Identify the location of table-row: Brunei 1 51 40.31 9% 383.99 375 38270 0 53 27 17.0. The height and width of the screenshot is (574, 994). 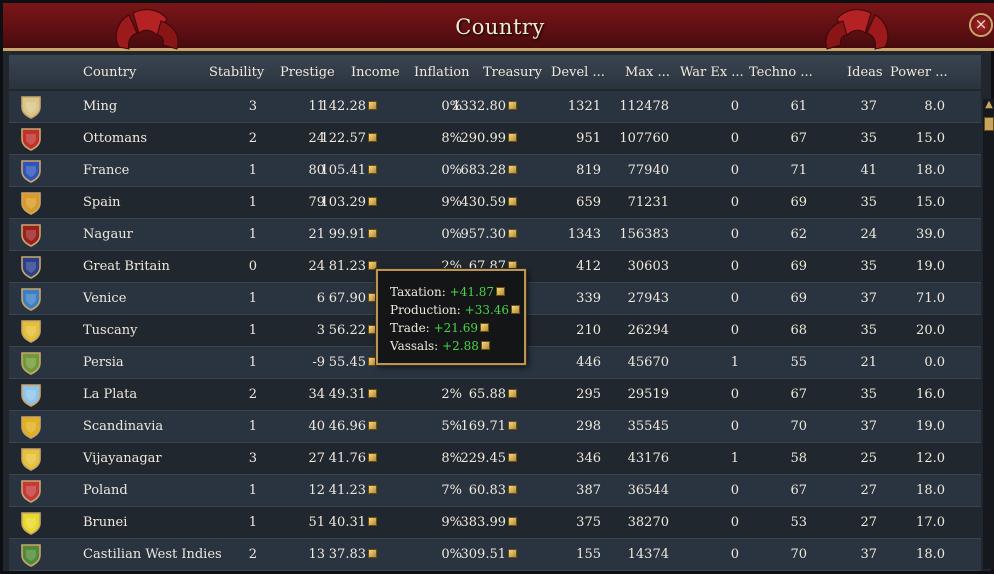
(495, 523).